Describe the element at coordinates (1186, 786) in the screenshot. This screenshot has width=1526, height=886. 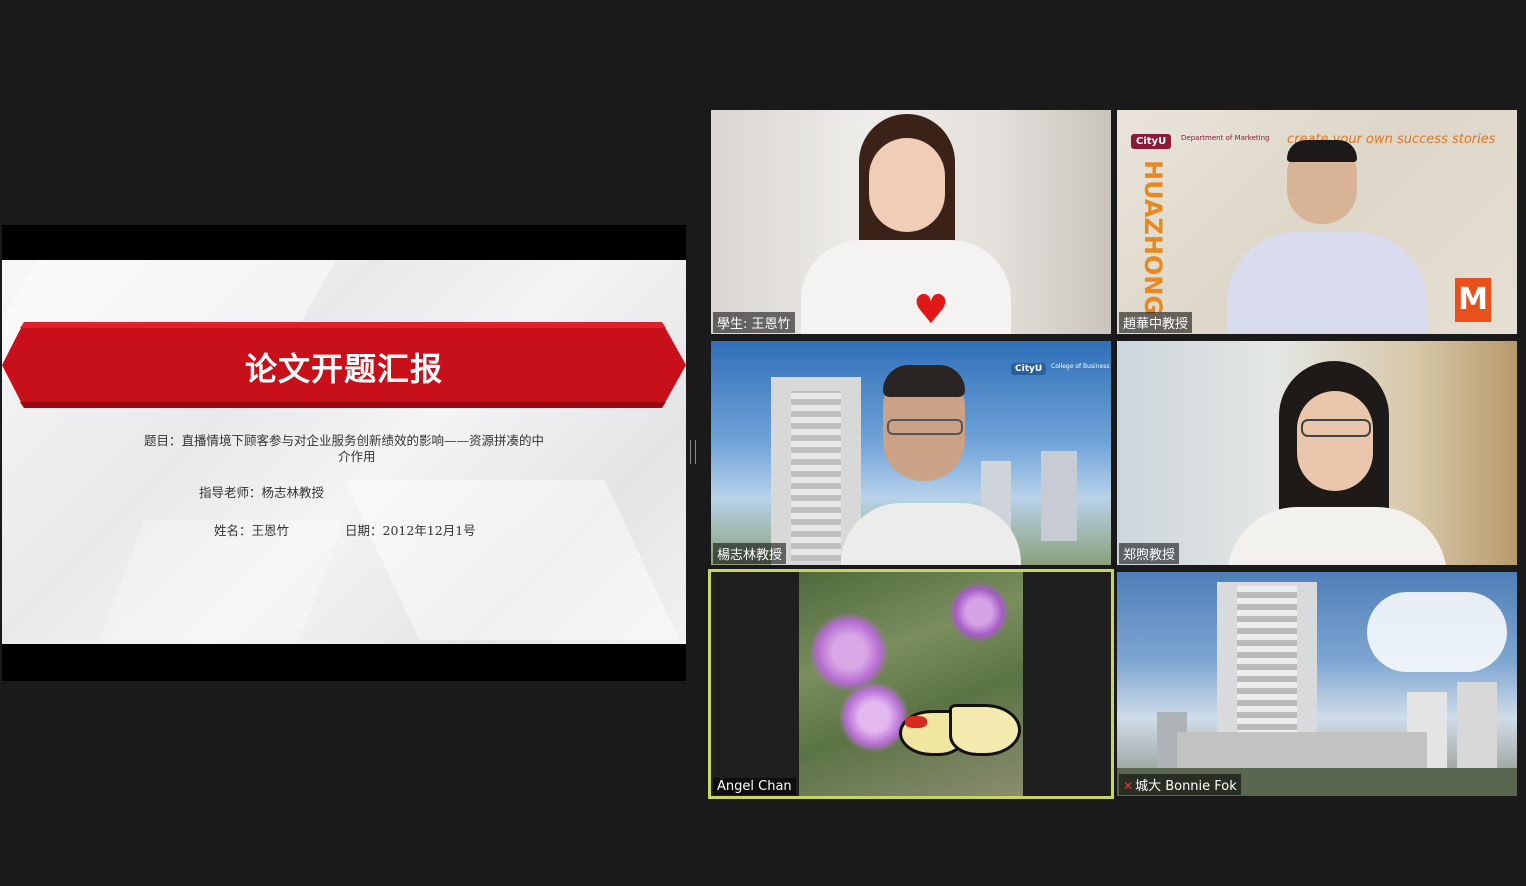
I see `participant-name: 城大 Bonnie Fok` at that location.